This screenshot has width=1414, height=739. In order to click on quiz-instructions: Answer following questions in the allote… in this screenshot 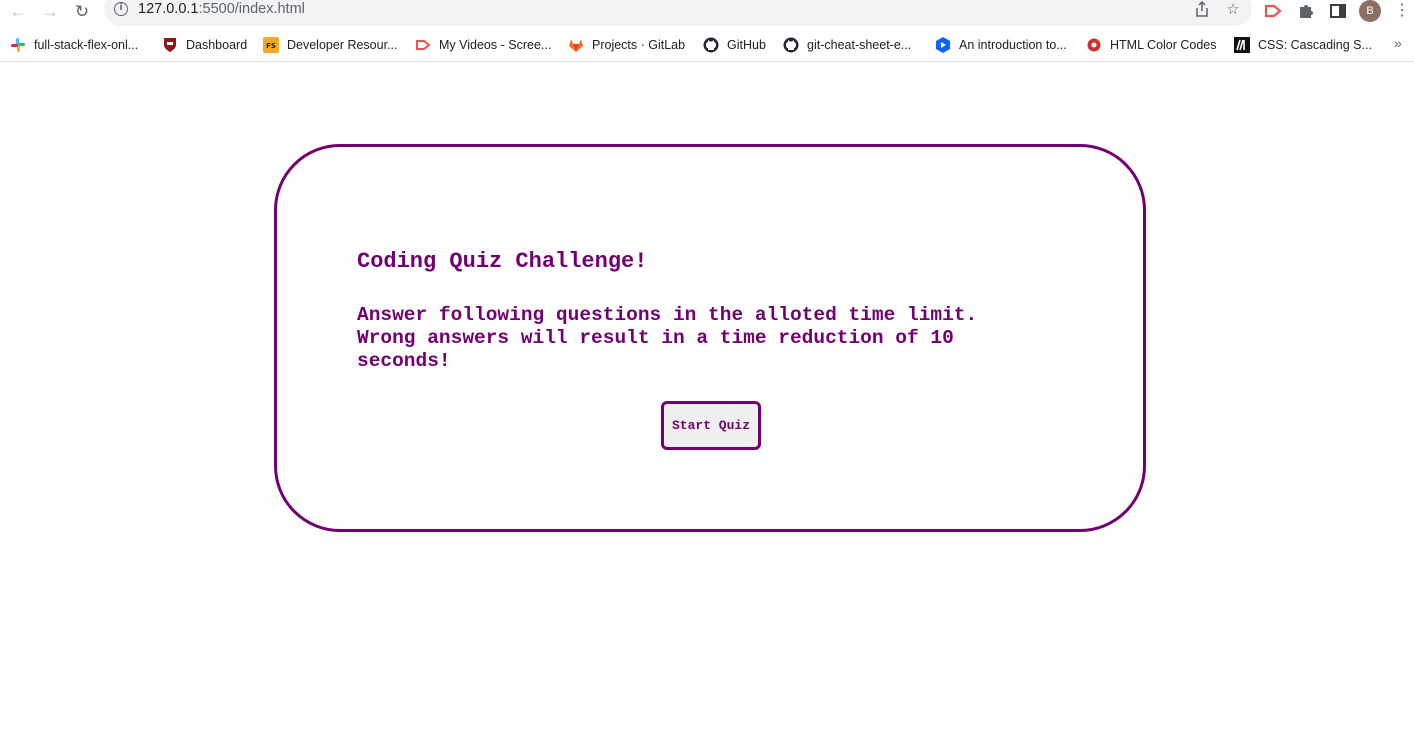, I will do `click(667, 338)`.